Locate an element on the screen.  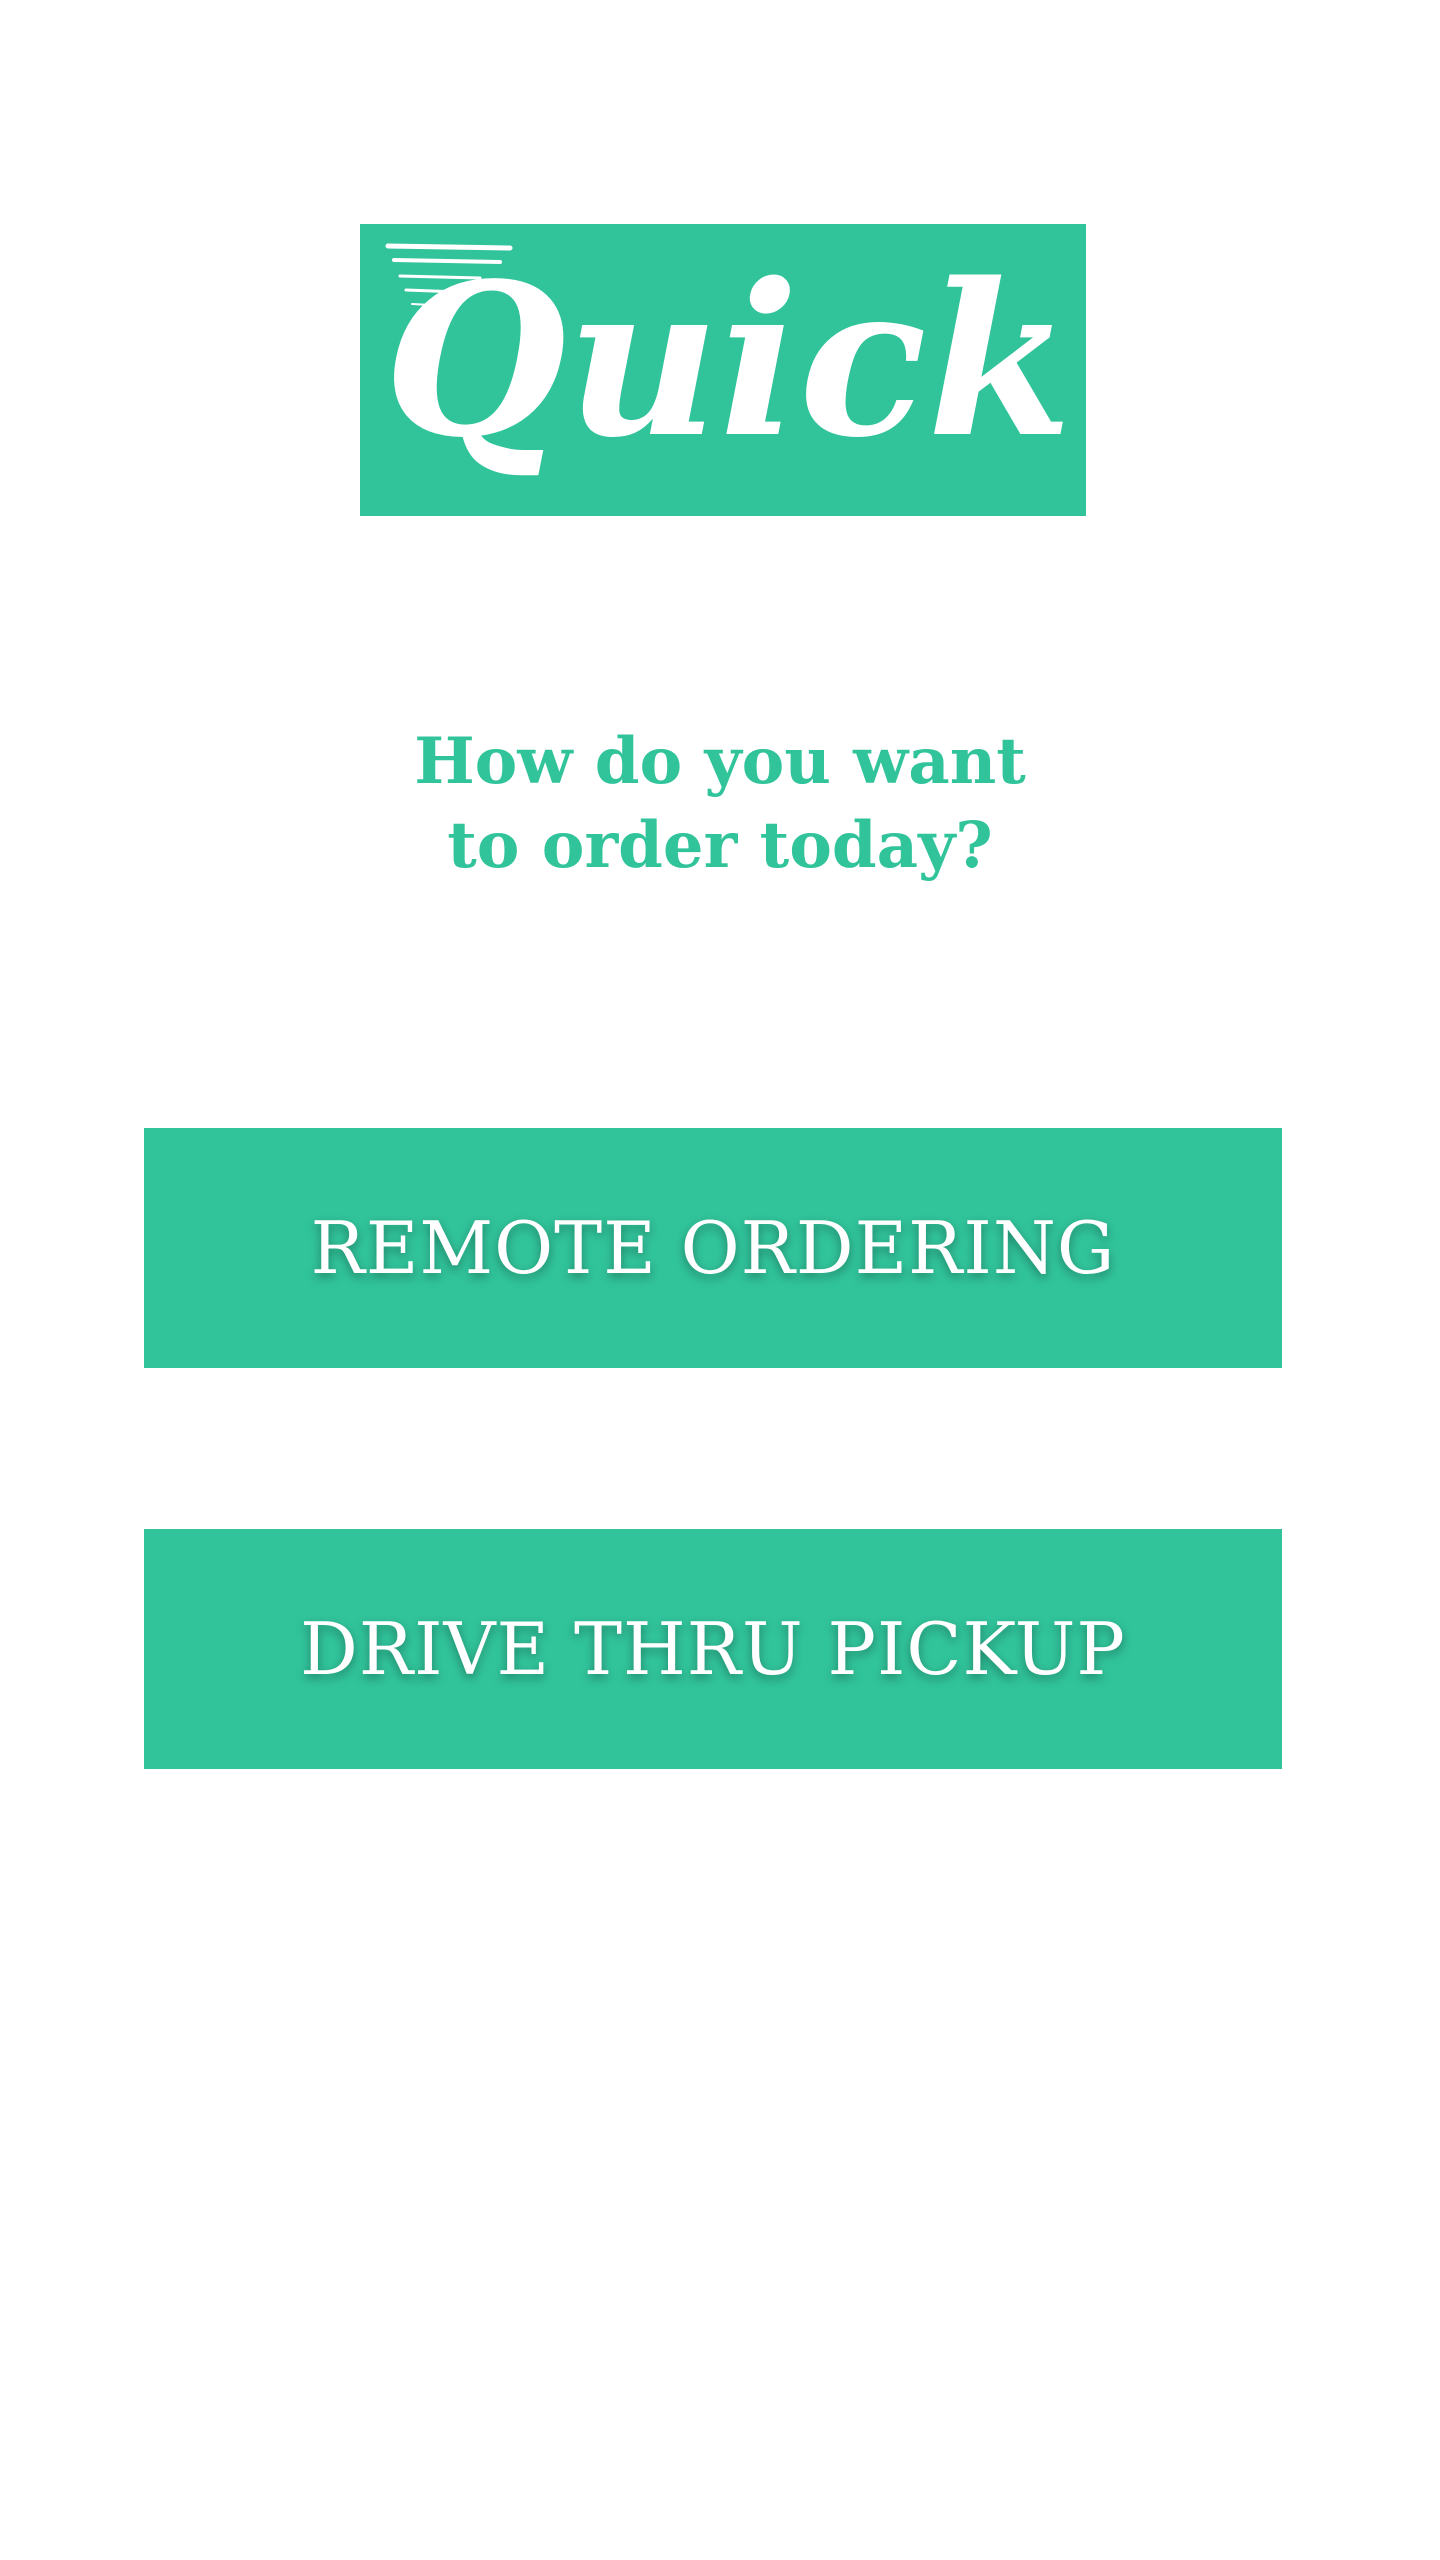
quick-logo: Quick is located at coordinates (723, 370).